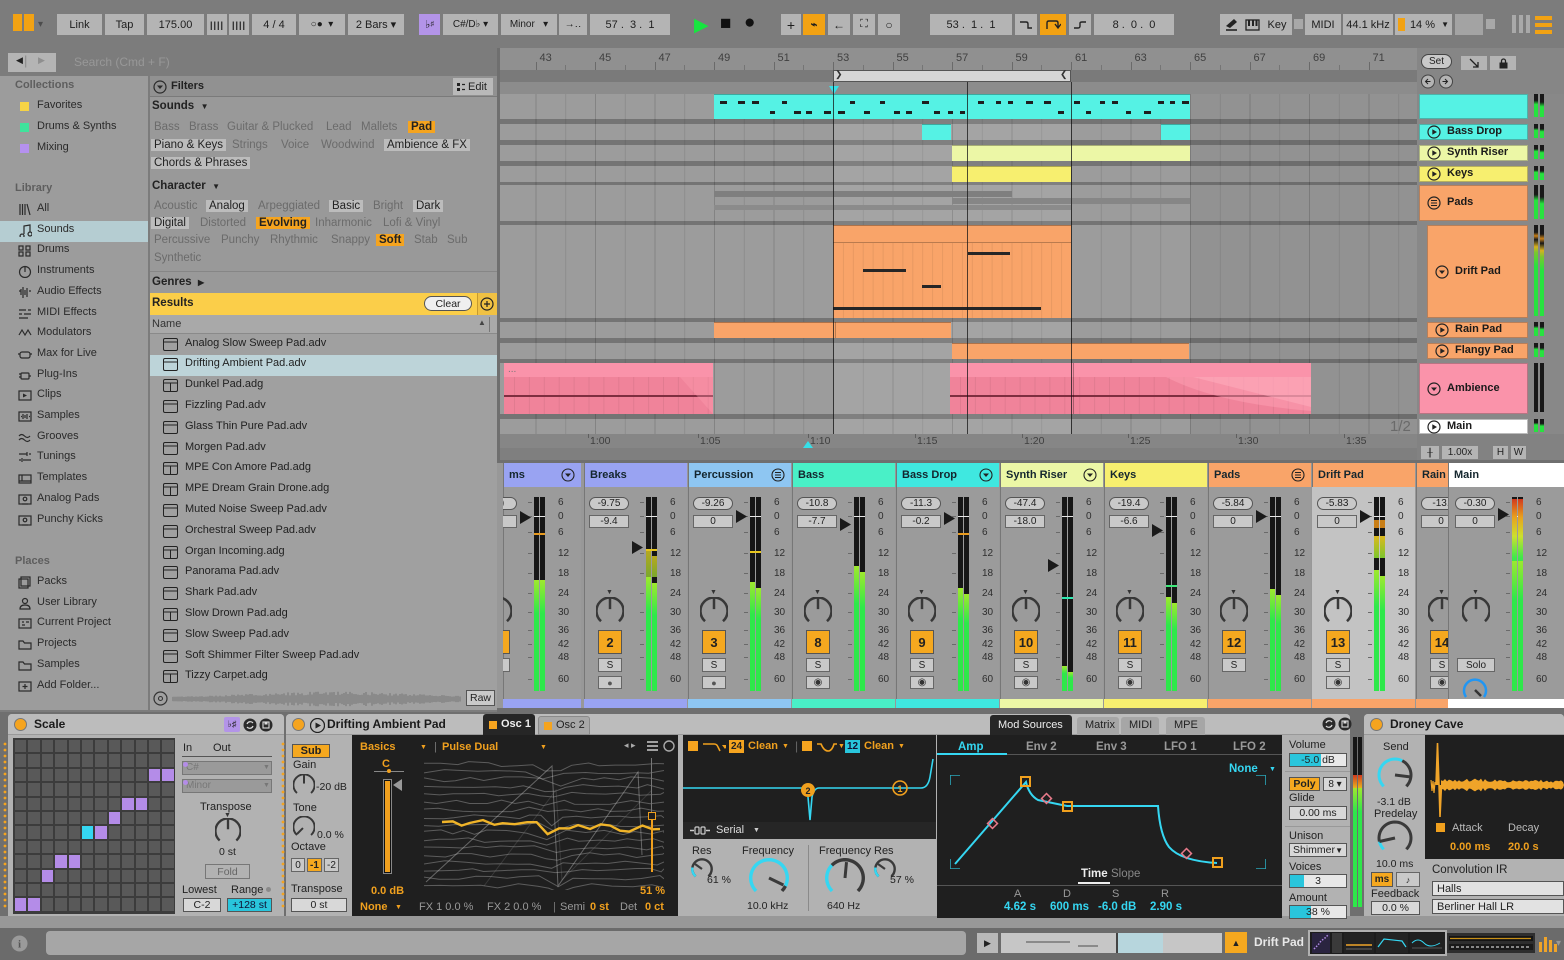  What do you see at coordinates (19, 945) in the screenshot?
I see `svg-text: i` at bounding box center [19, 945].